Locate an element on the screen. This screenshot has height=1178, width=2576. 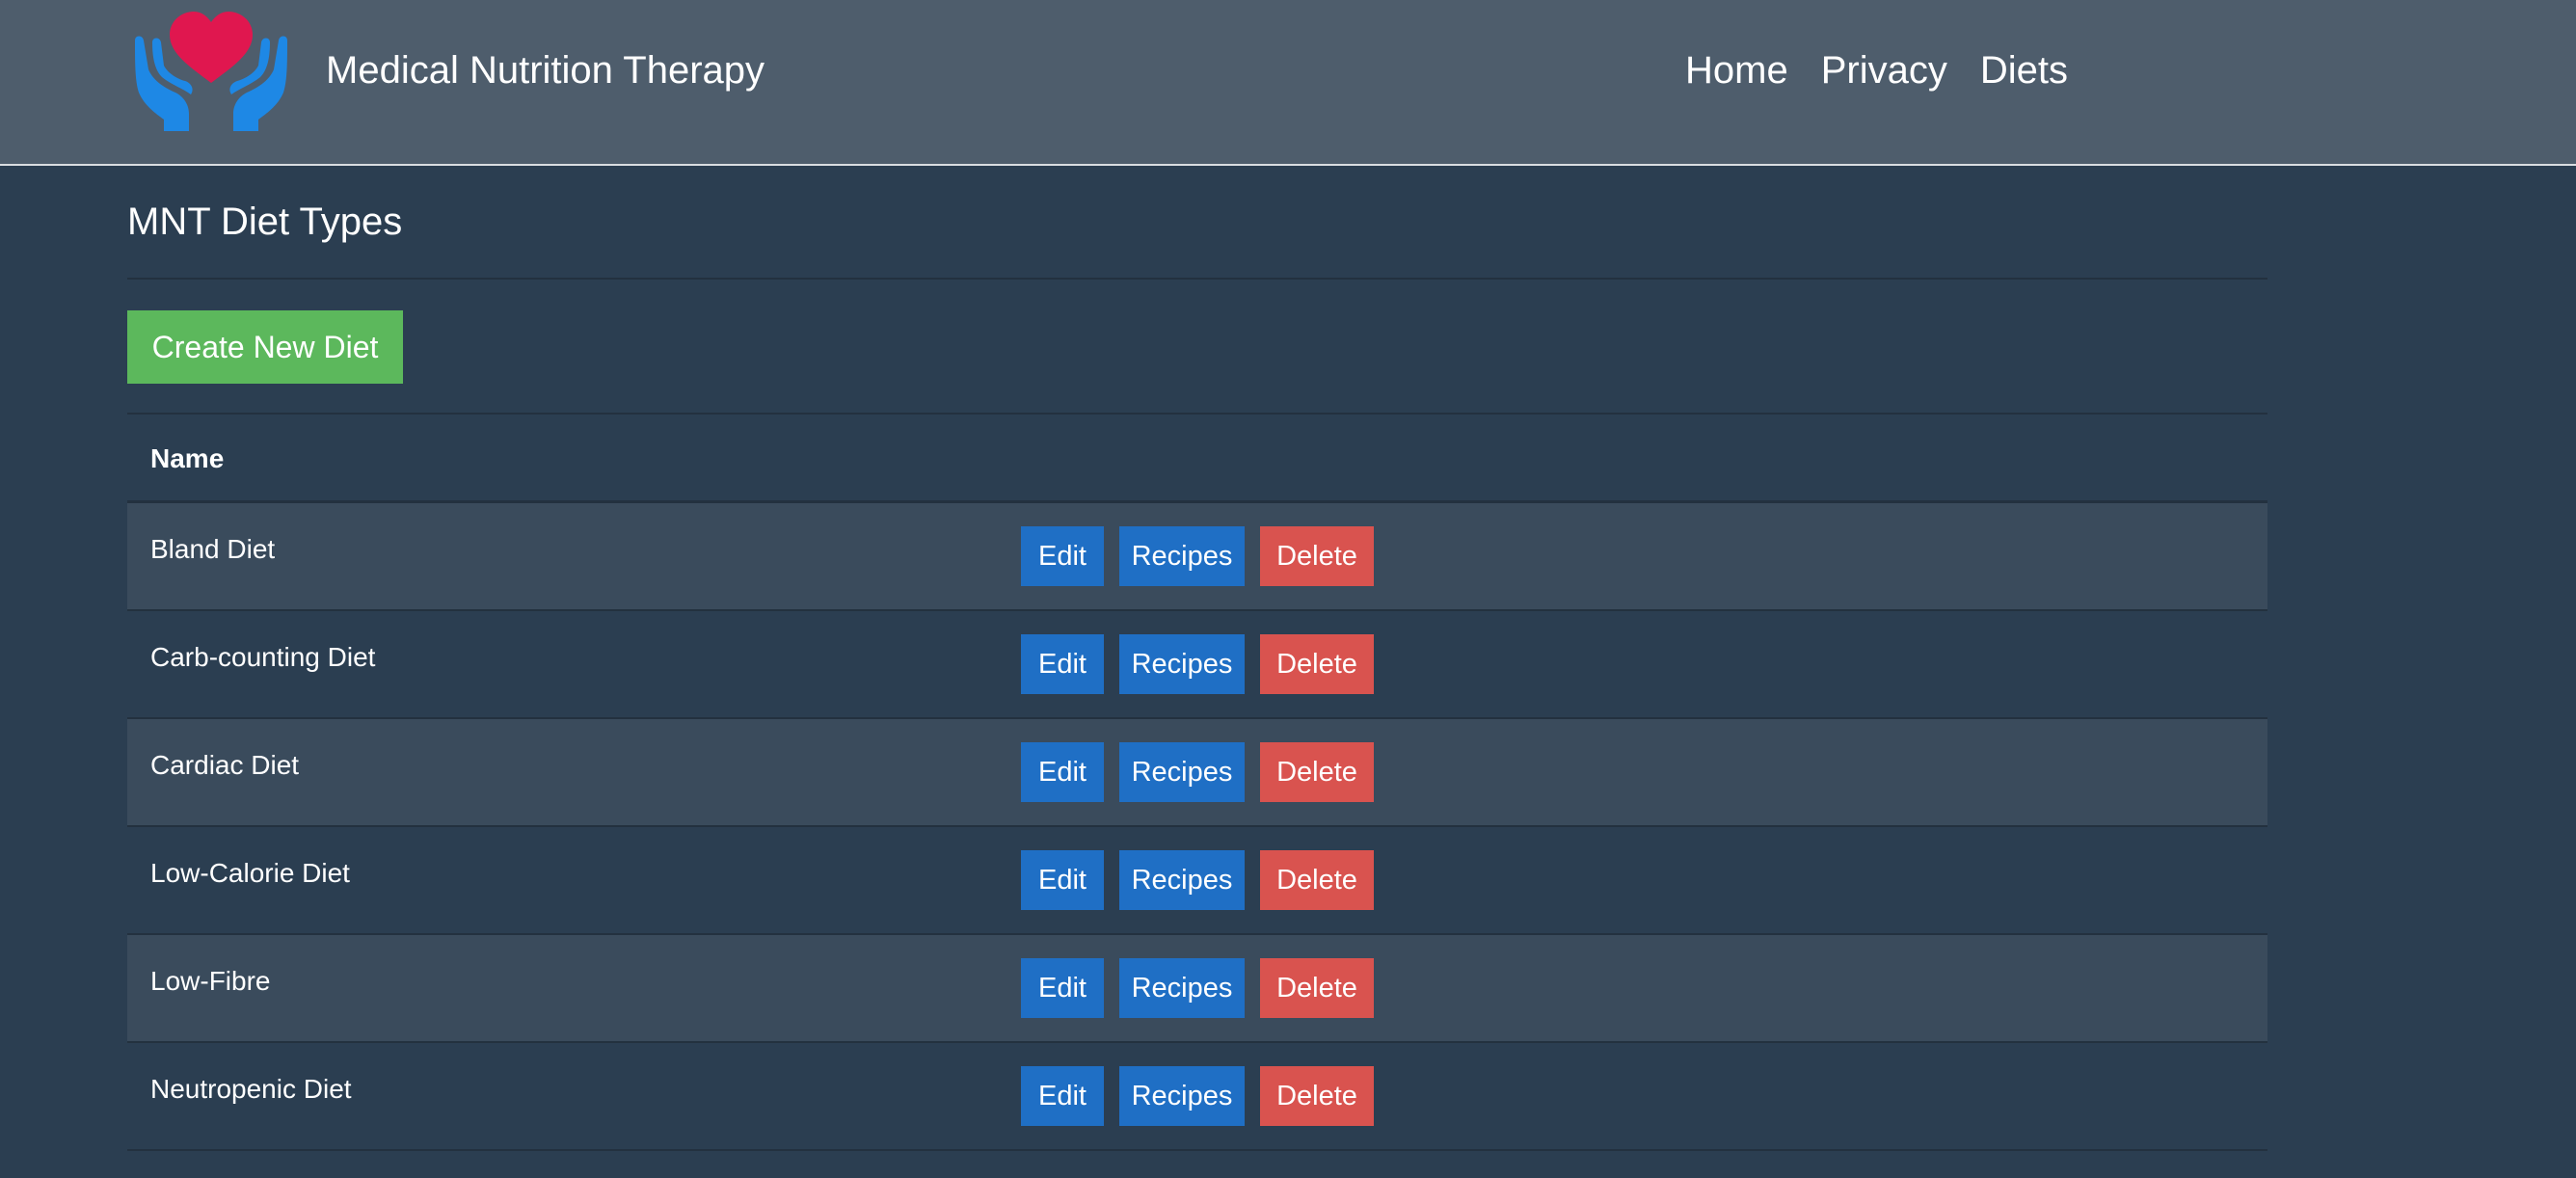
diet-name: Carb-counting Diet is located at coordinates (263, 657).